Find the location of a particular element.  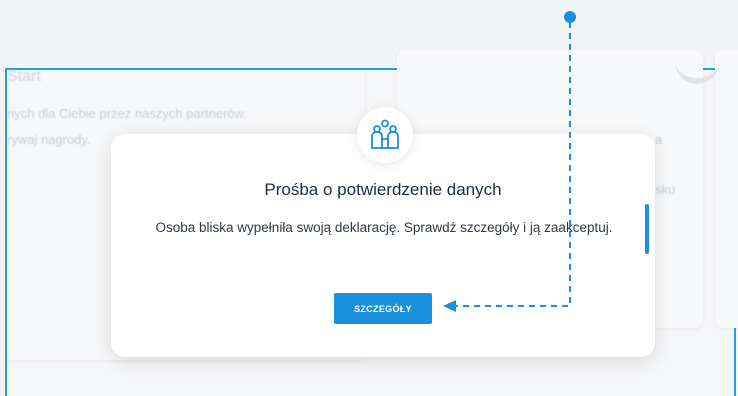

annotation-arrow is located at coordinates (507, 167).